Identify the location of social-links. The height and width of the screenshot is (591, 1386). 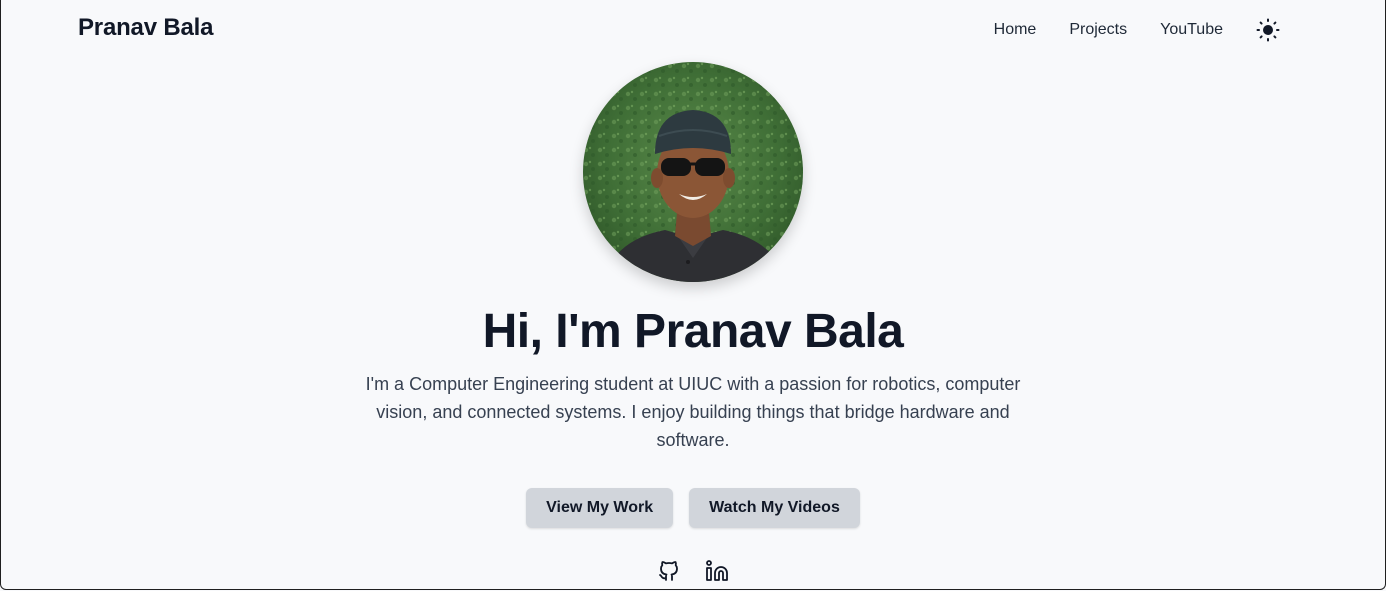
(693, 571).